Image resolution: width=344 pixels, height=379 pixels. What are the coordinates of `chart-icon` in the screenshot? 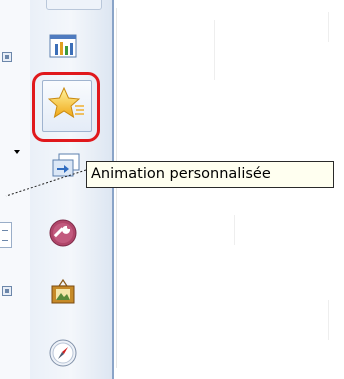 It's located at (63, 46).